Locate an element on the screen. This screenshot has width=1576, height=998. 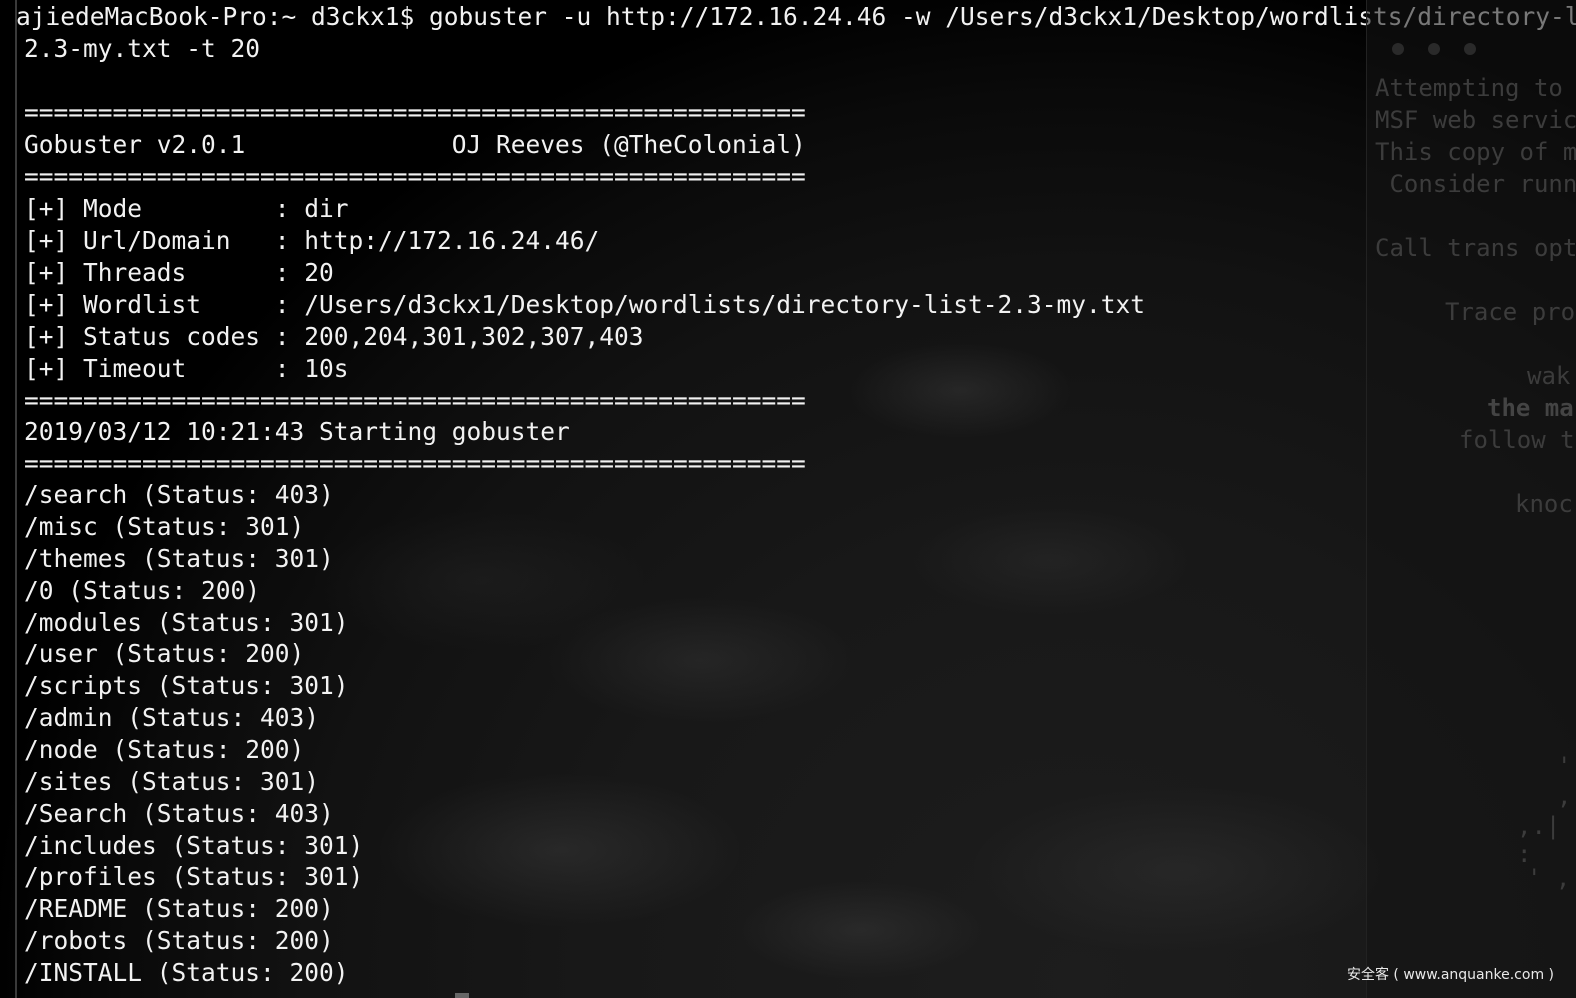
config-timeout: [+] Timeout : 10s is located at coordinates (186, 368).